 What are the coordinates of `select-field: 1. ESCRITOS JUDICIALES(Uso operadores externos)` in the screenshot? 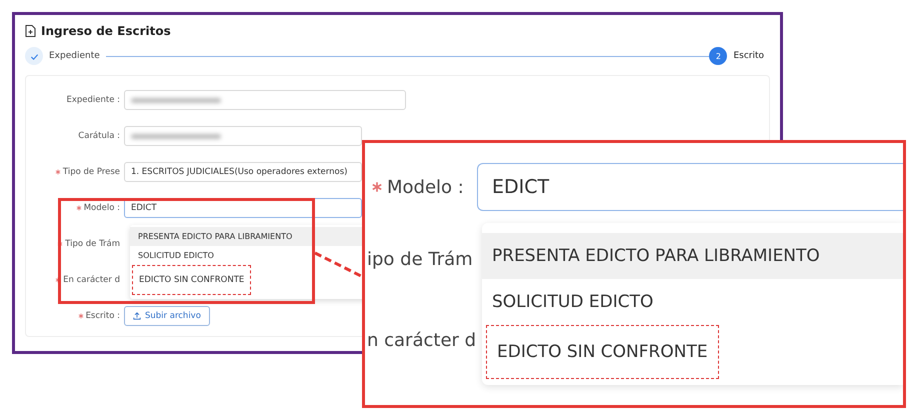 It's located at (243, 172).